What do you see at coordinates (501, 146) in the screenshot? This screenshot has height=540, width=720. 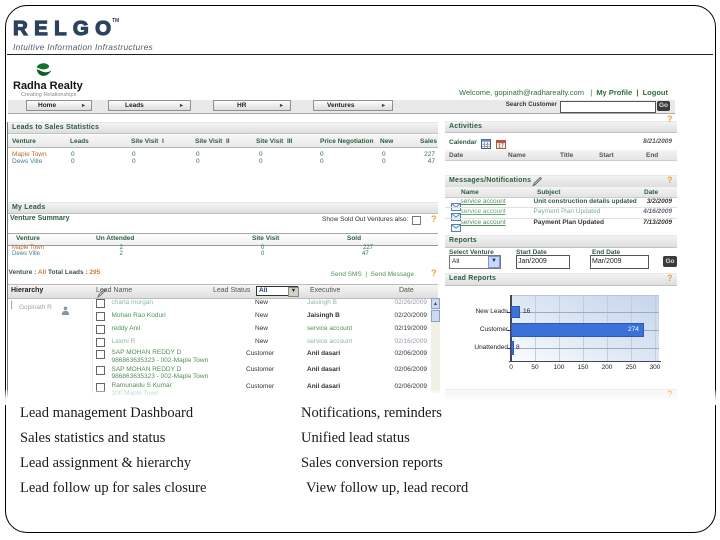 I see `svg-text: 17` at bounding box center [501, 146].